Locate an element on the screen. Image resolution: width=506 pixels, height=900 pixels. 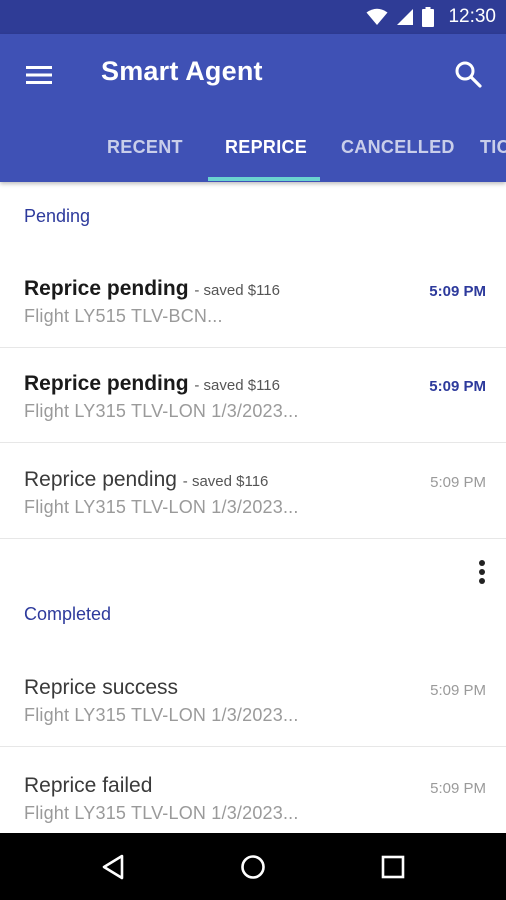
recents-icon is located at coordinates (393, 867).